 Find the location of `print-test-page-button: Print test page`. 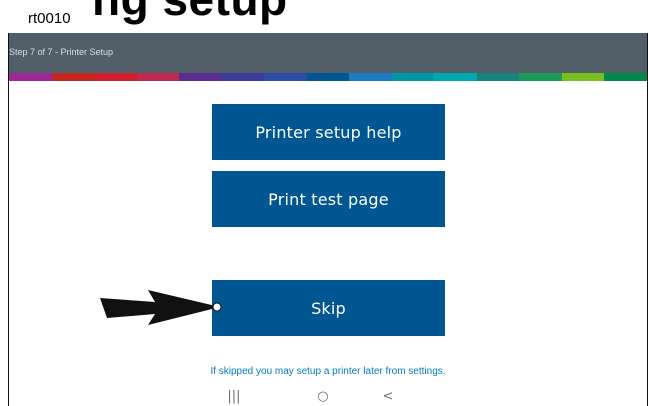

print-test-page-button: Print test page is located at coordinates (328, 199).